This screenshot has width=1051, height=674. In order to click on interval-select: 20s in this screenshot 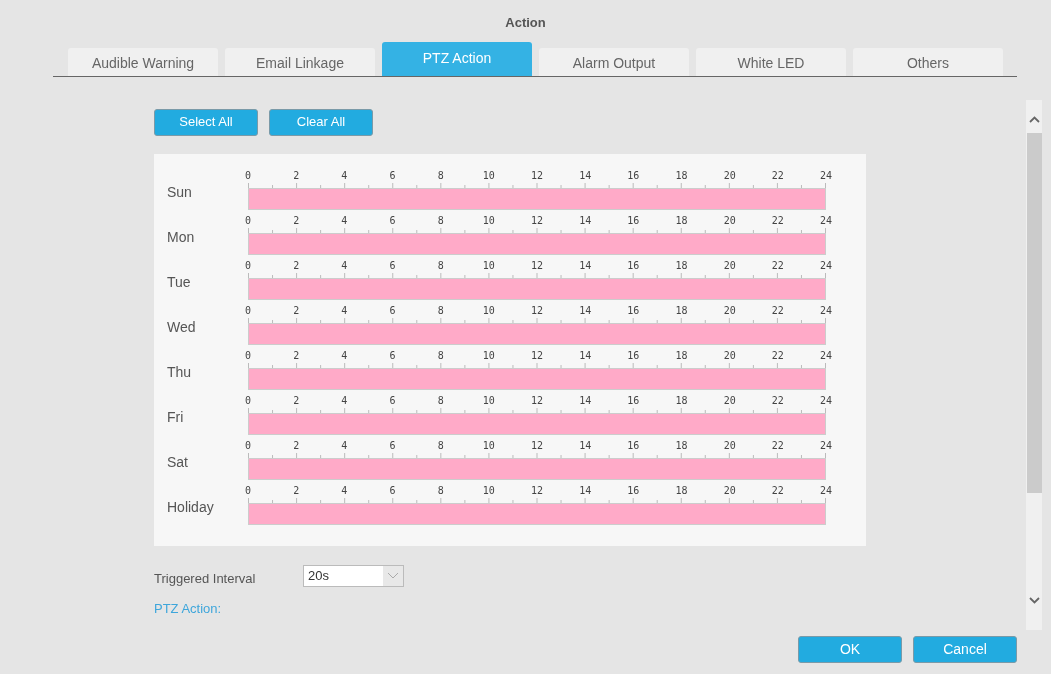, I will do `click(353, 575)`.